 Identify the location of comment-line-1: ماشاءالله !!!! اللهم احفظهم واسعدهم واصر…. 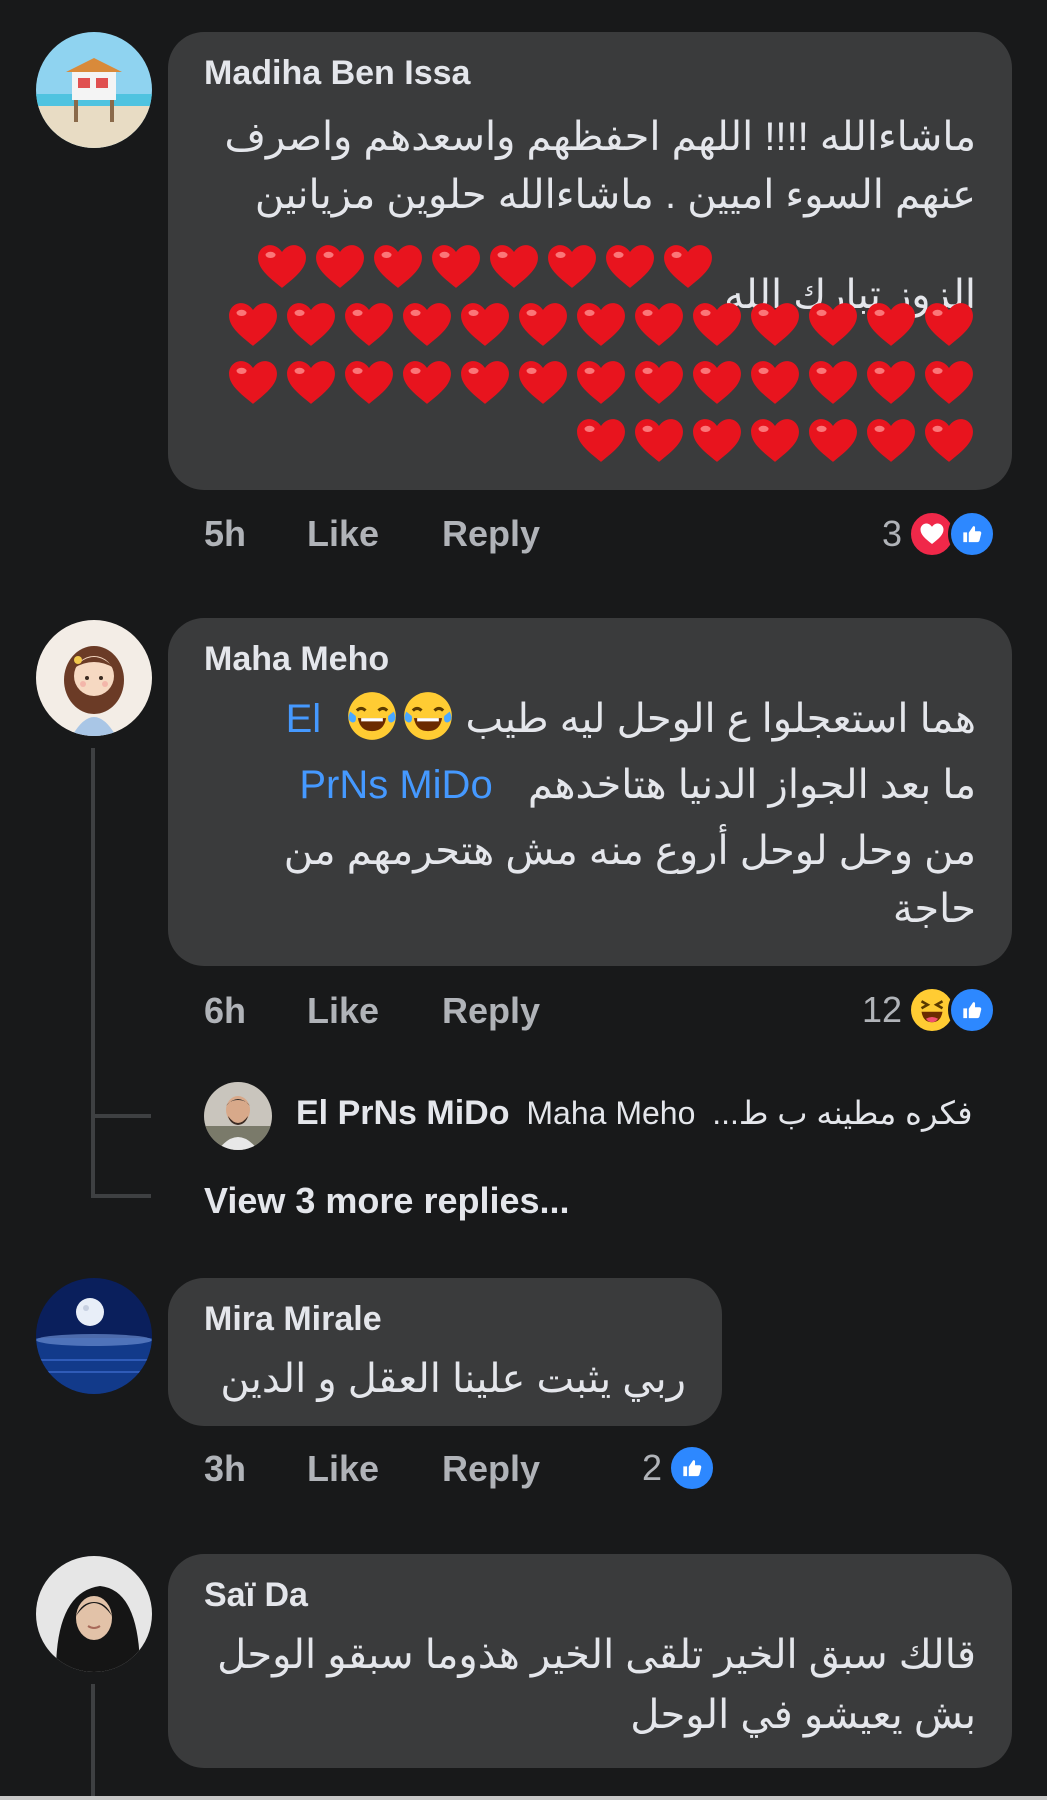
(600, 137).